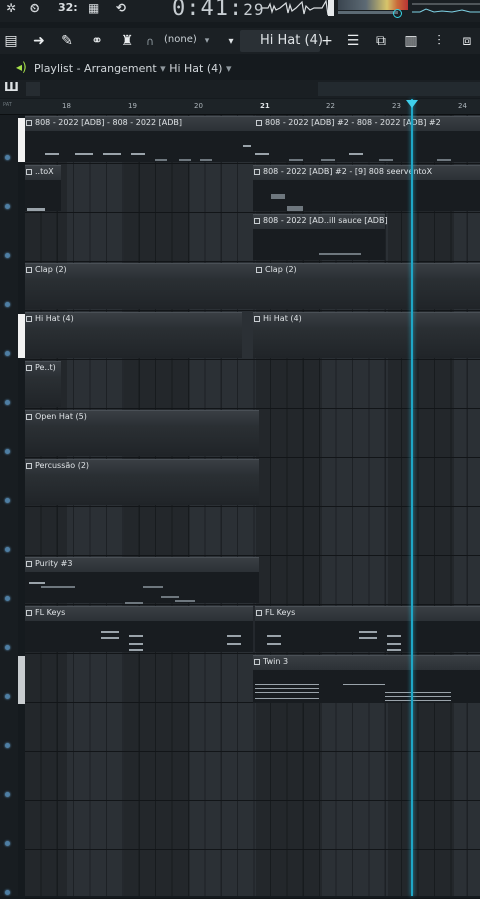 Image resolution: width=480 pixels, height=899 pixels. What do you see at coordinates (11, 87) in the screenshot?
I see `tool-shortcut-icon: Ш` at bounding box center [11, 87].